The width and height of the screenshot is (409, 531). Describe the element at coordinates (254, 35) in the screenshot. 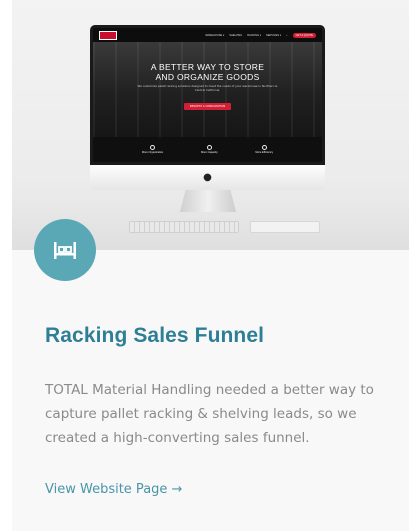

I see `site-nav-item: RACKING ▾` at that location.